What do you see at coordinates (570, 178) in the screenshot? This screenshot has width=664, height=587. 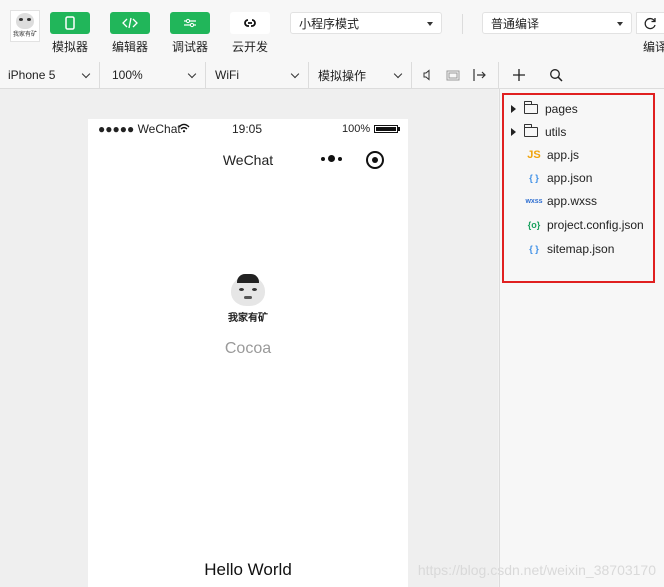 I see `tree-item-label: app.json` at bounding box center [570, 178].